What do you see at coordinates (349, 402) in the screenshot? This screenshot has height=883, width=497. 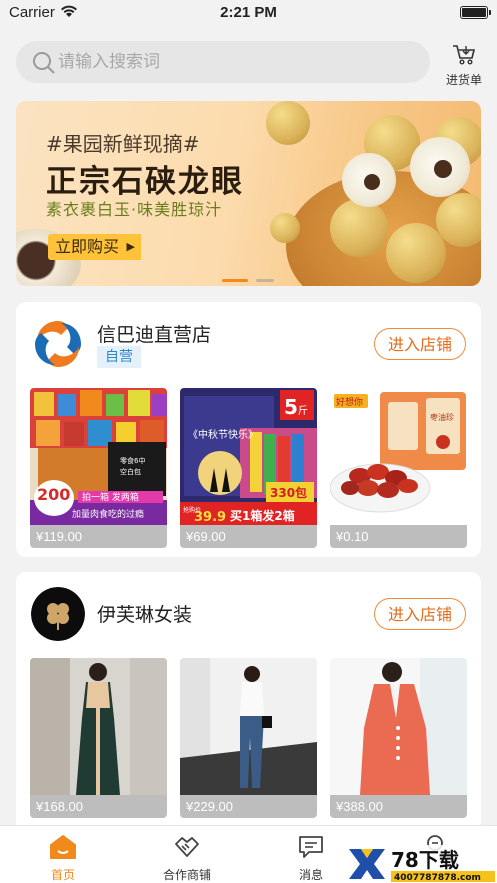 I see `svg-text: 好想你` at bounding box center [349, 402].